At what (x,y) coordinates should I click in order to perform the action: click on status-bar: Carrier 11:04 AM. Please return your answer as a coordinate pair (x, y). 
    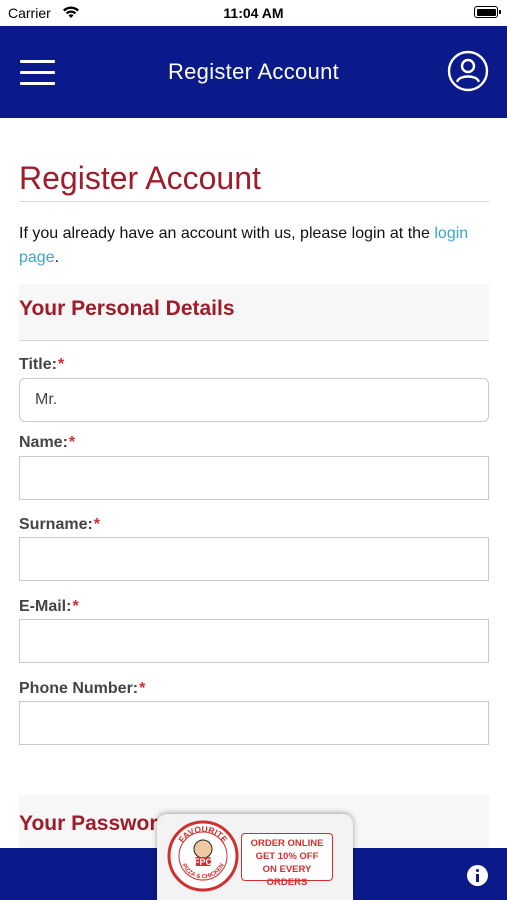
    Looking at the image, I should click on (253, 13).